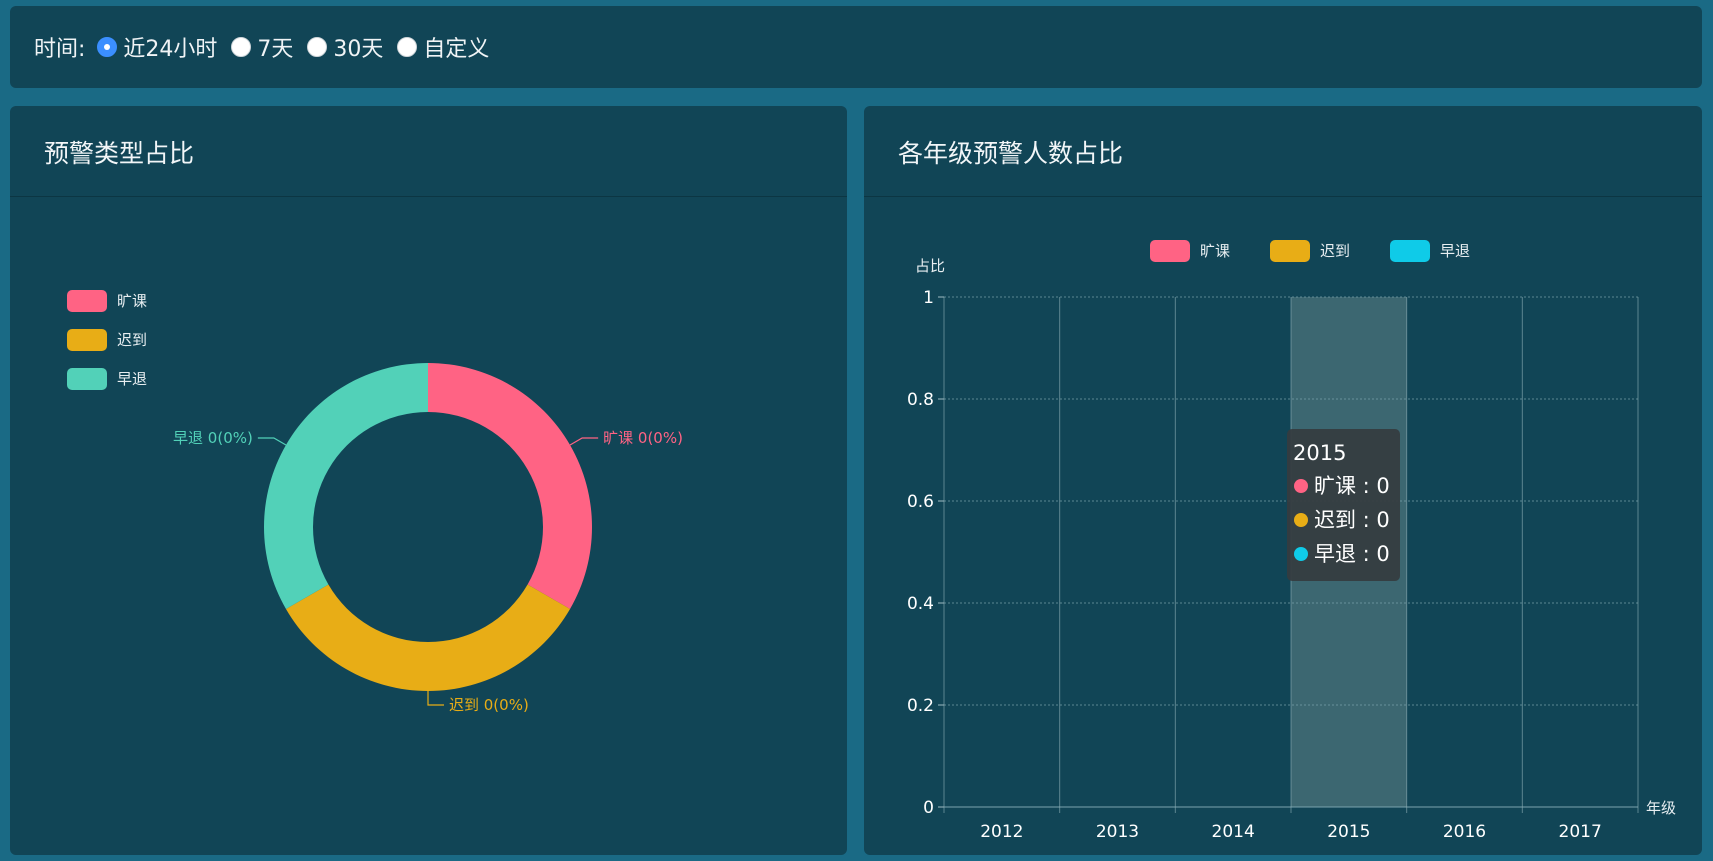 This screenshot has width=1713, height=861. Describe the element at coordinates (928, 298) in the screenshot. I see `y-tick-label: 1` at that location.